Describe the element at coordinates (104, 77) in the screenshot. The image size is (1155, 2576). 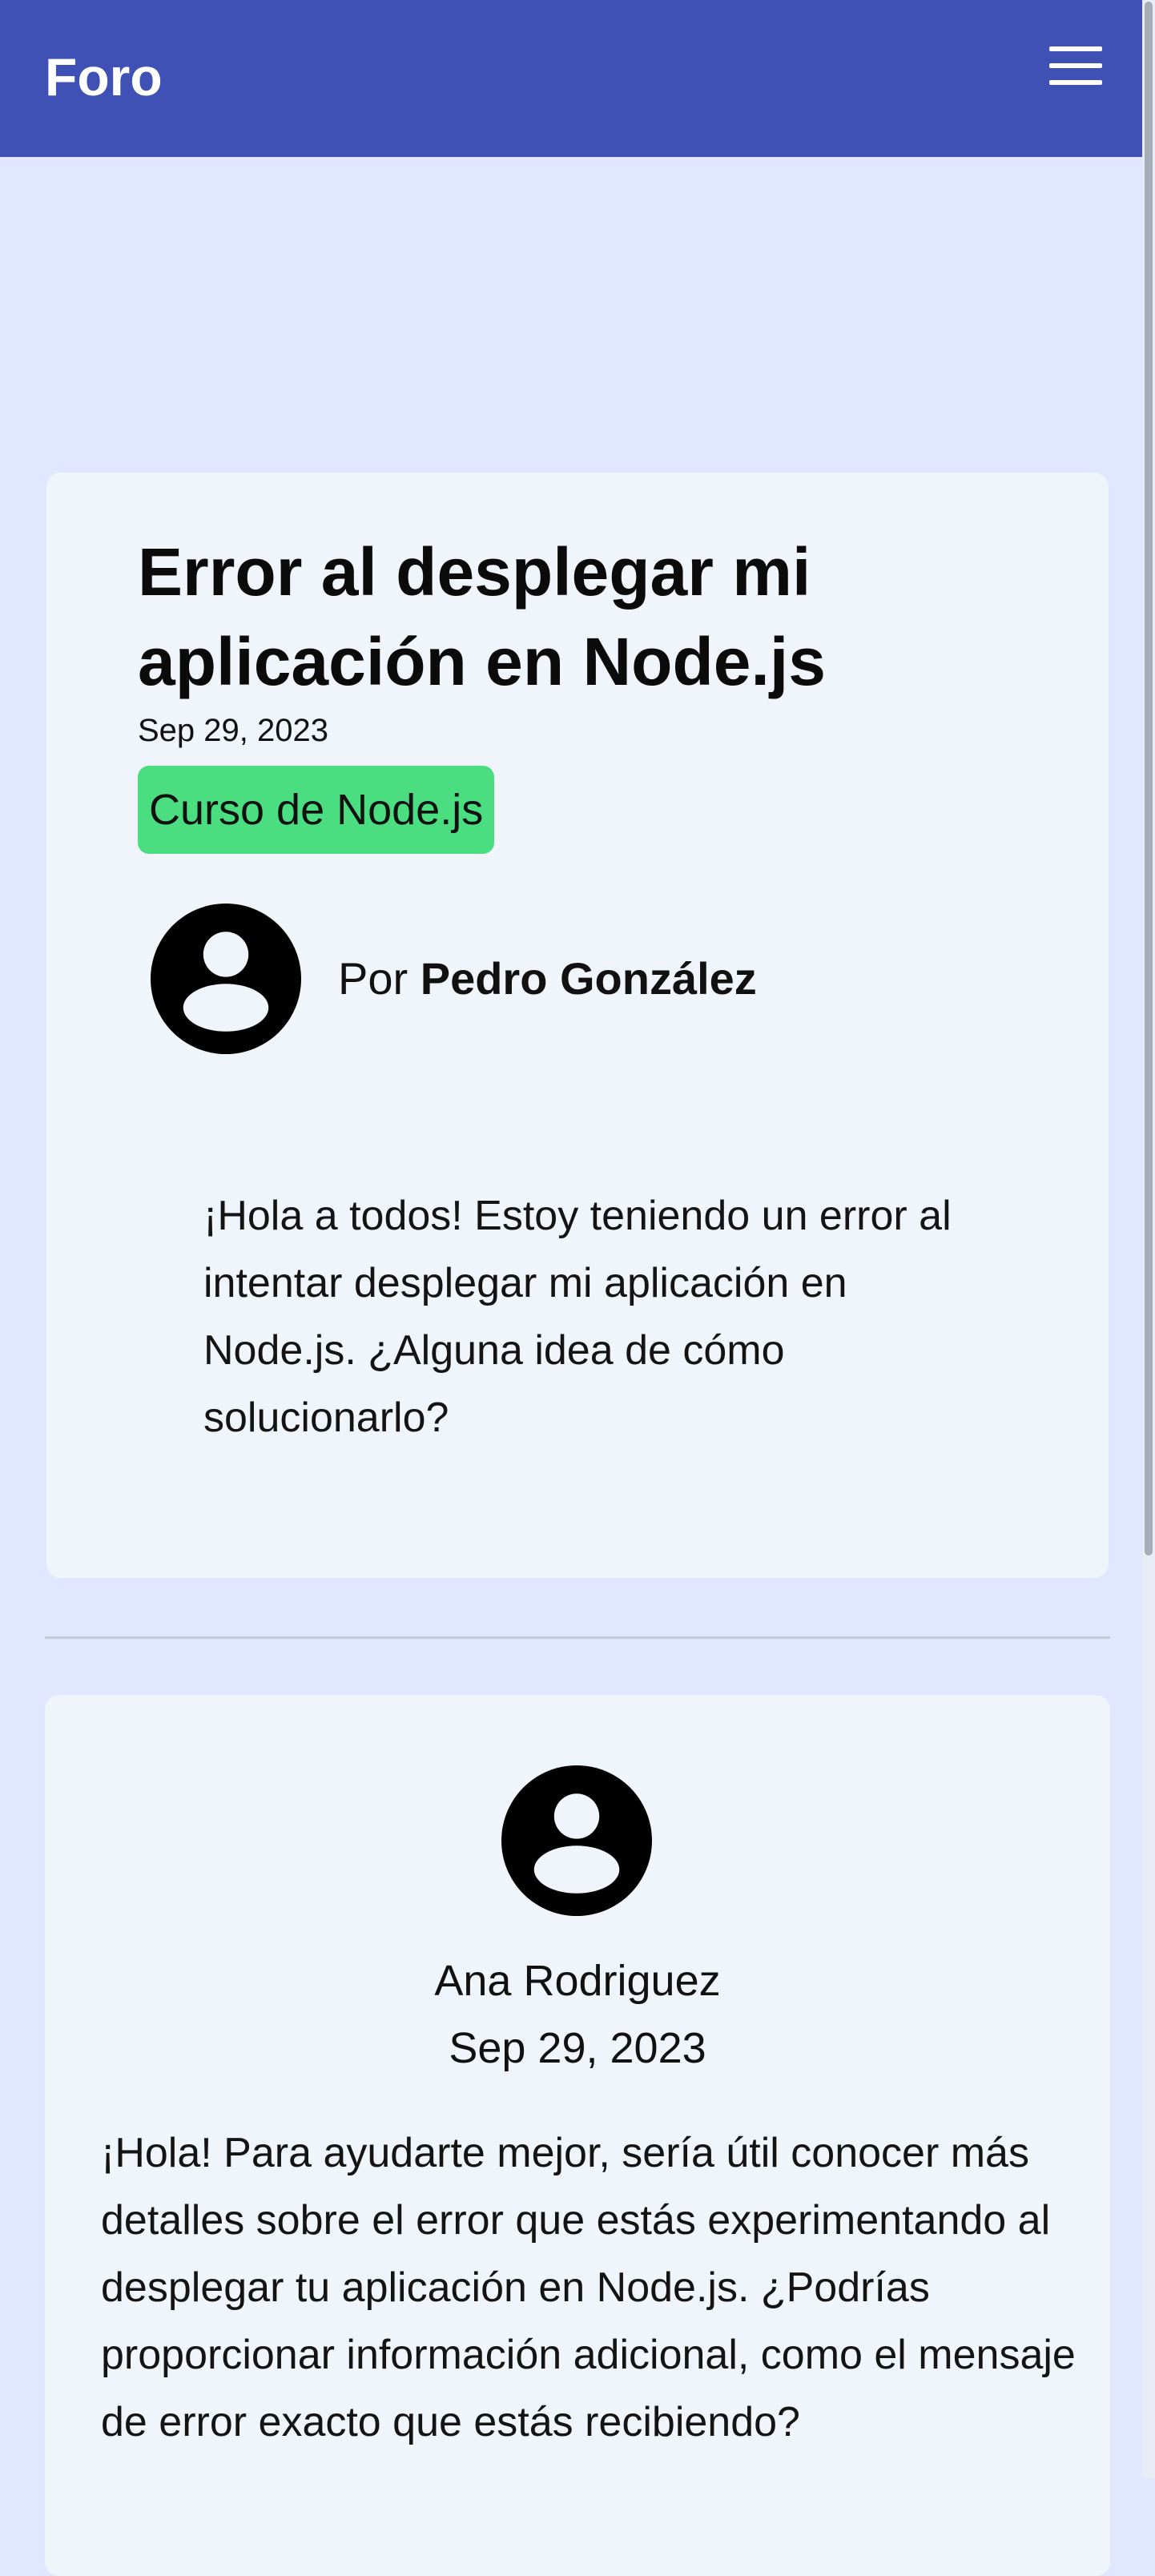
I see `brand-title: Foro` at that location.